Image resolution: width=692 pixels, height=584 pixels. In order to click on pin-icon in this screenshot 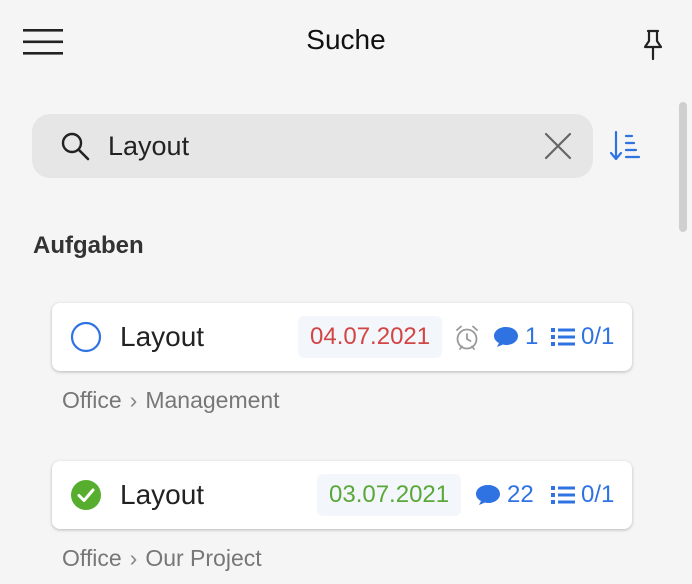, I will do `click(653, 45)`.